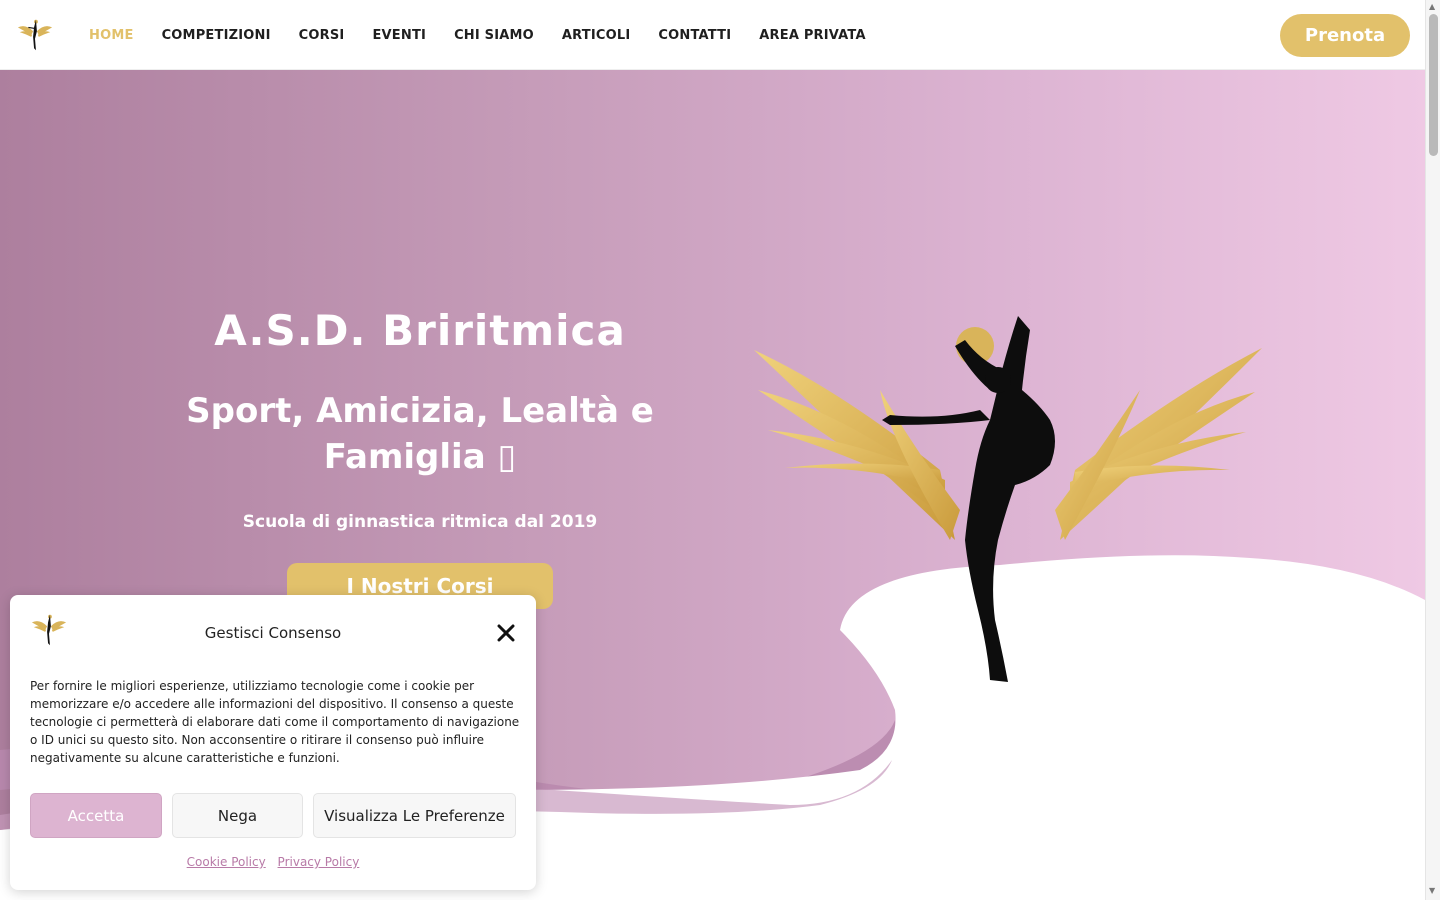  I want to click on close-icon, so click(506, 633).